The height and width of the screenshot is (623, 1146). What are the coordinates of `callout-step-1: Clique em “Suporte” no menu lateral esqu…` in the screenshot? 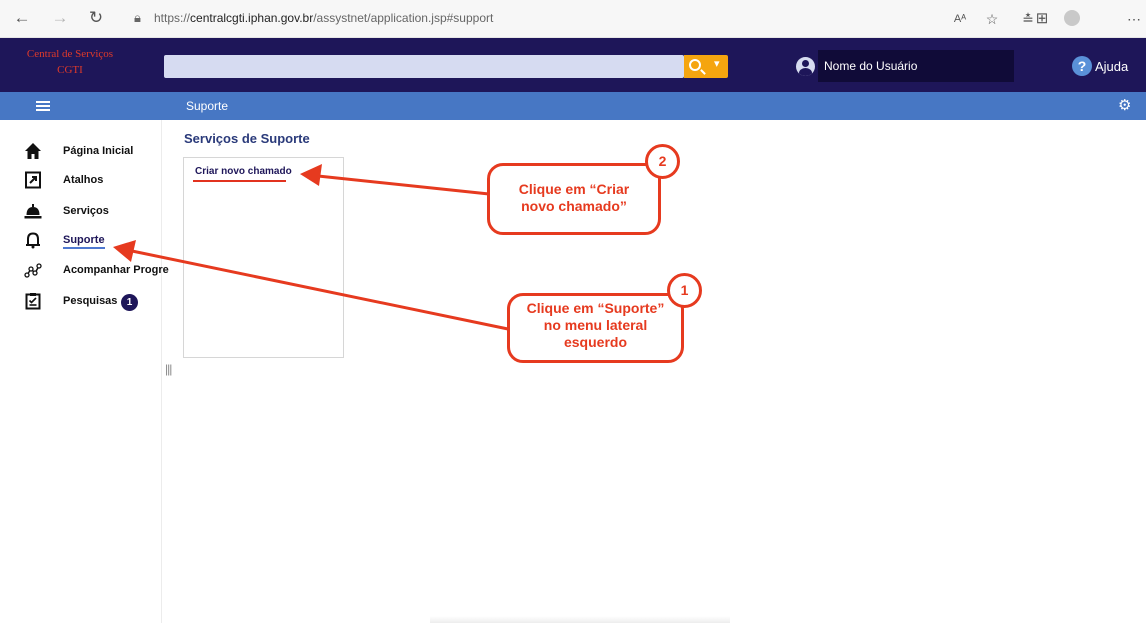 It's located at (595, 328).